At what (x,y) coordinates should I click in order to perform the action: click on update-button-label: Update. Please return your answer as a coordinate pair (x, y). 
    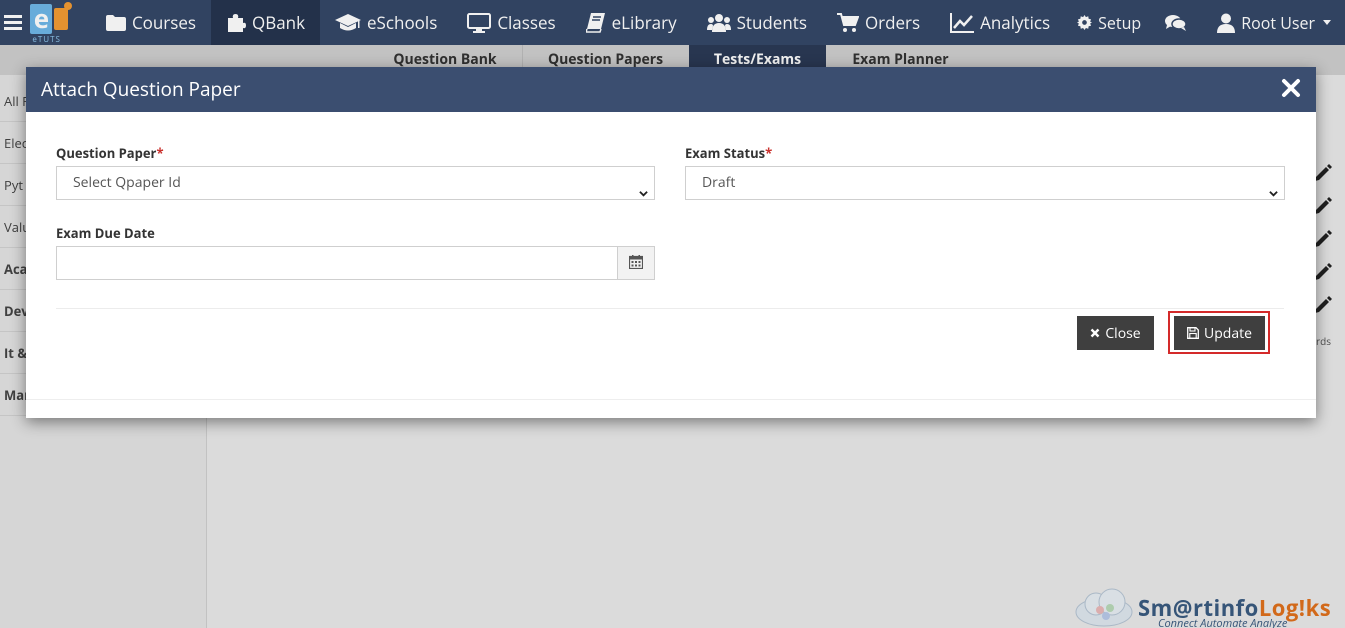
    Looking at the image, I should click on (1228, 333).